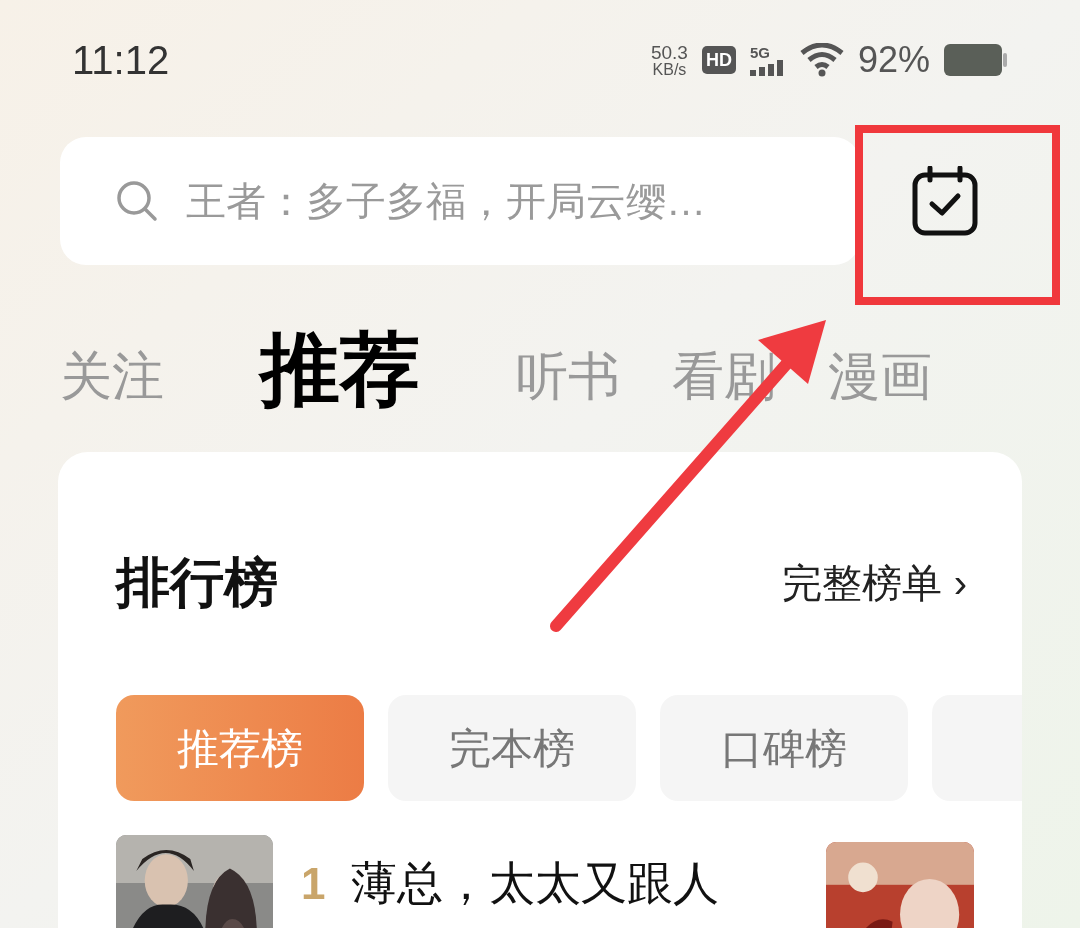 The height and width of the screenshot is (928, 1080). What do you see at coordinates (880, 380) in the screenshot?
I see `tab: 漫画` at bounding box center [880, 380].